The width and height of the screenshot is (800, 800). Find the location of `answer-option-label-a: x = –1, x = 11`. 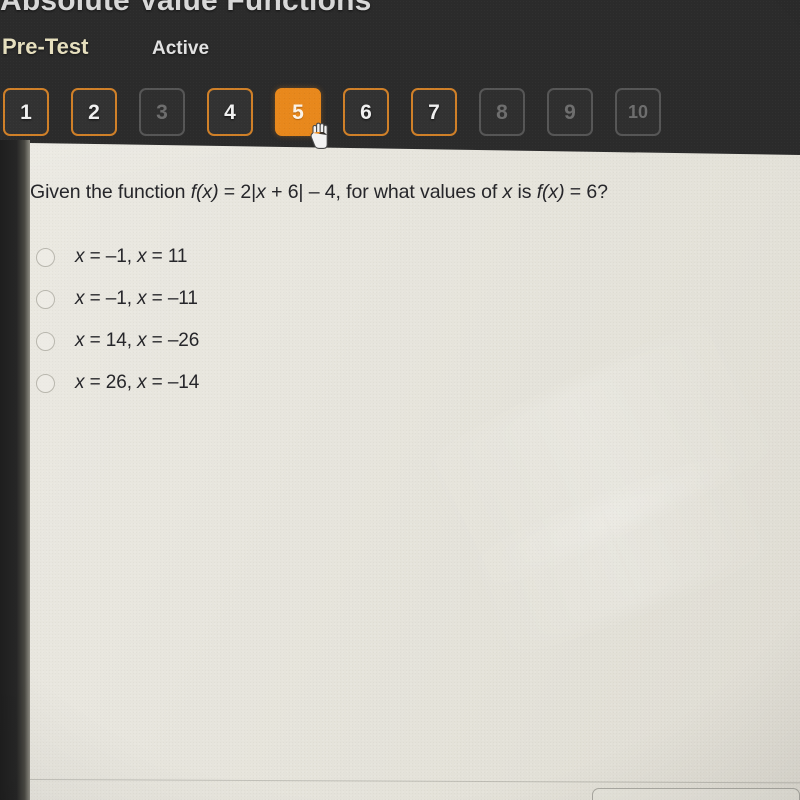

answer-option-label-a: x = –1, x = 11 is located at coordinates (131, 256).